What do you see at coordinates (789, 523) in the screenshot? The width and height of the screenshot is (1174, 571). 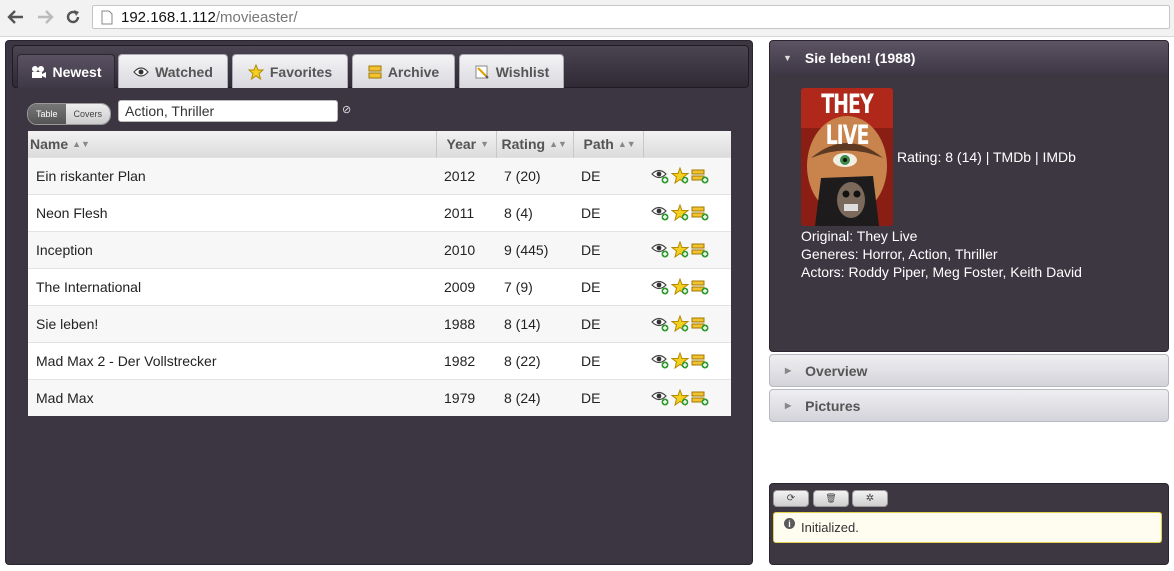 I see `info-icon: i` at bounding box center [789, 523].